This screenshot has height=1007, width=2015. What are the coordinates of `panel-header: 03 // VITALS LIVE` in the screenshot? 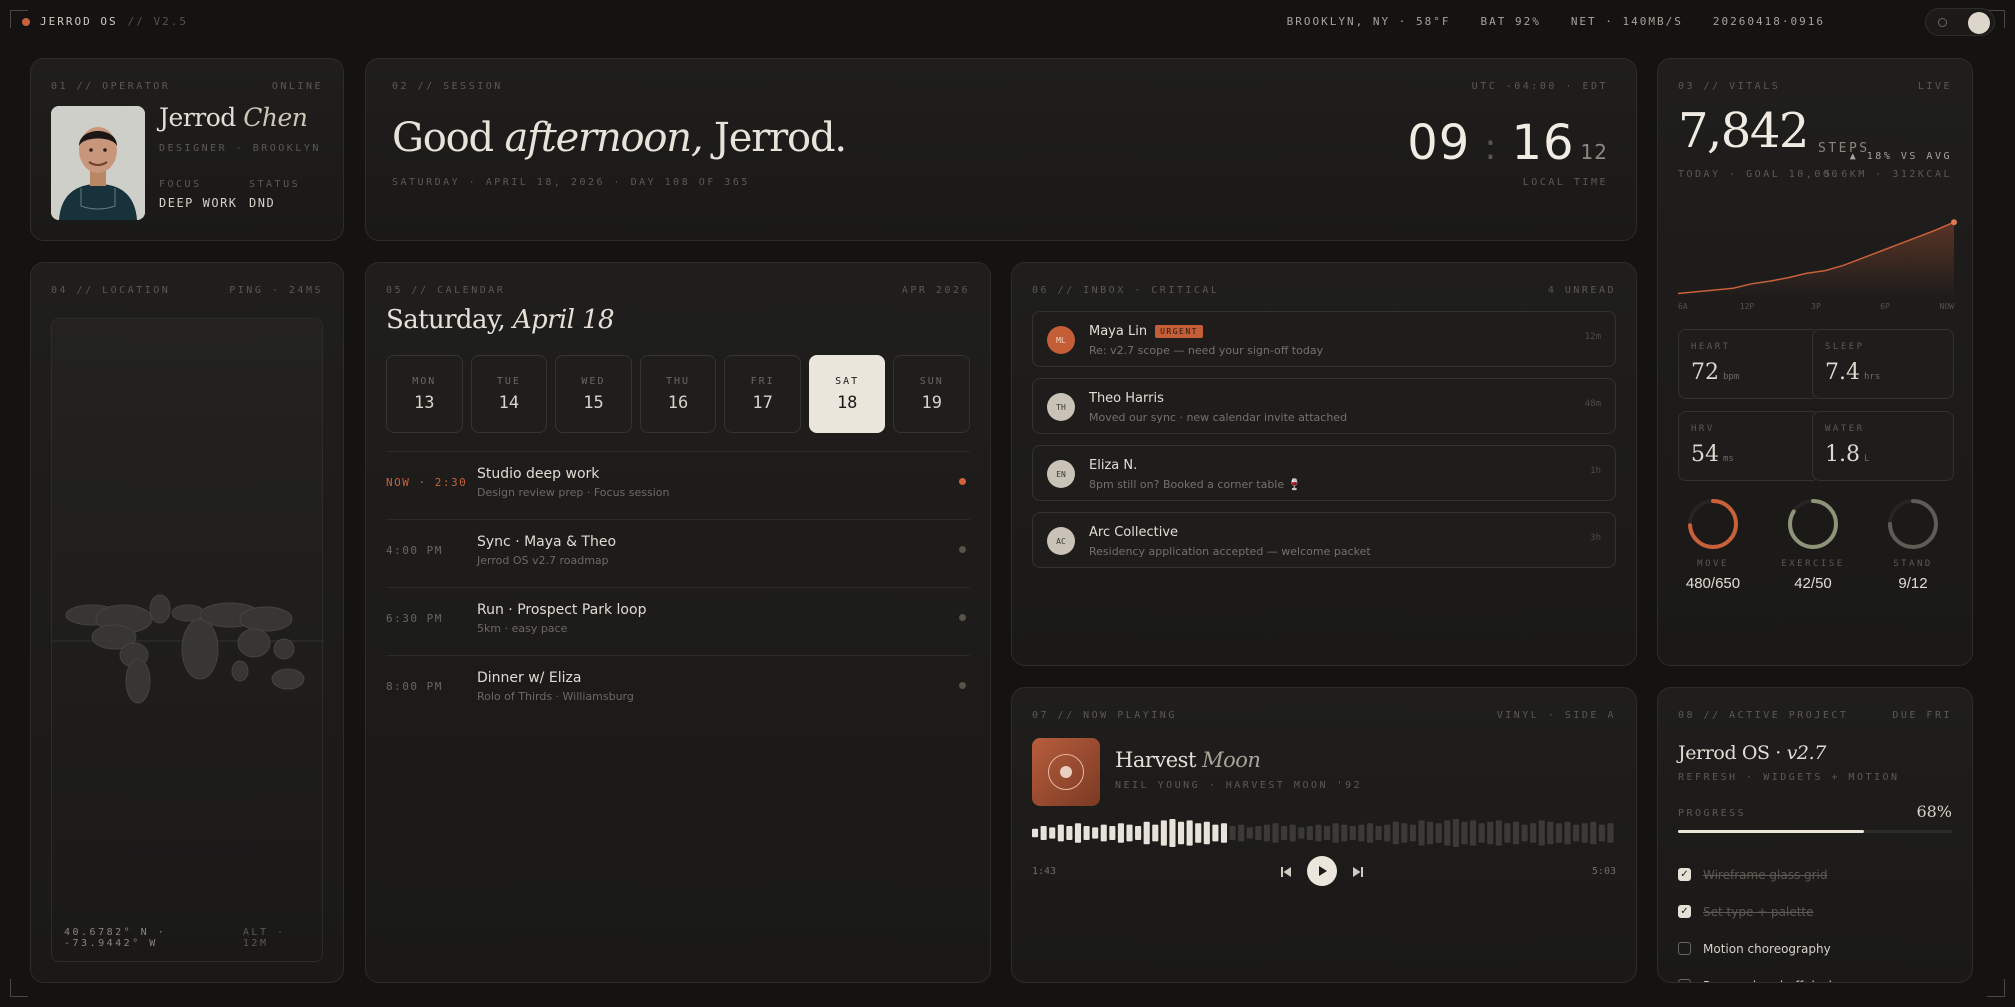 It's located at (1815, 86).